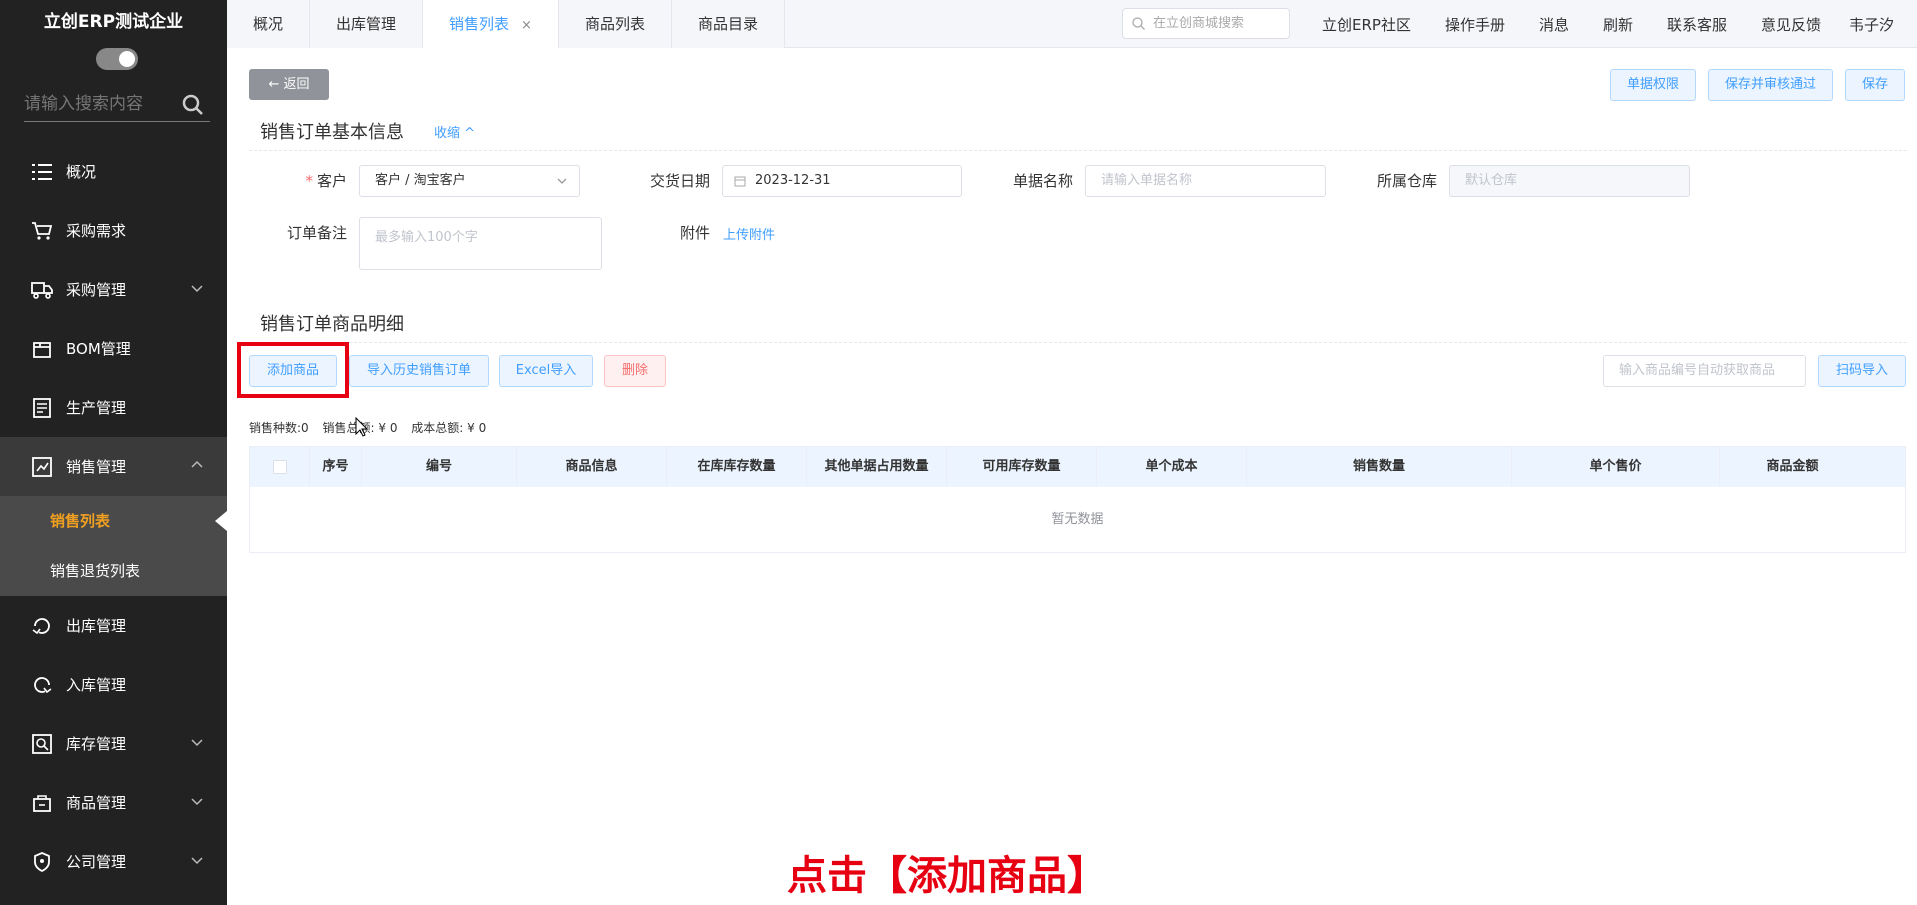 The image size is (1917, 905). What do you see at coordinates (1172, 467) in the screenshot?
I see `column-header: 单个成本` at bounding box center [1172, 467].